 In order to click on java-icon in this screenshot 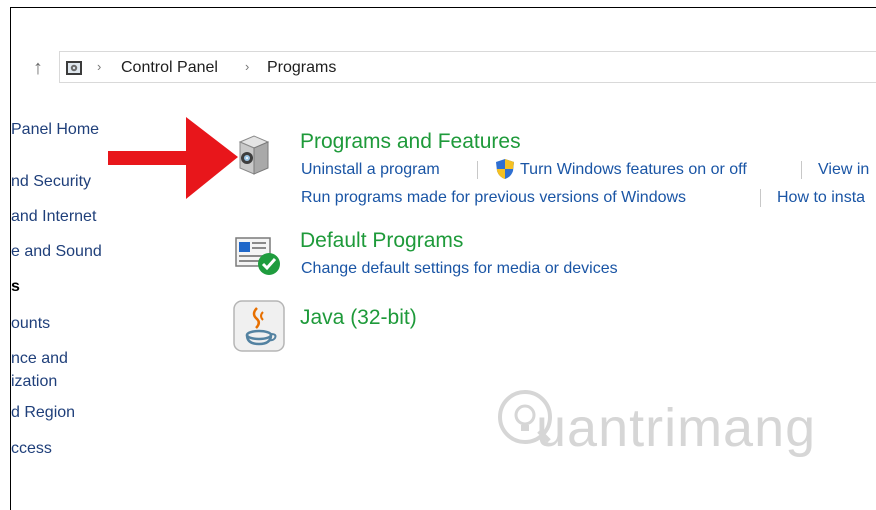, I will do `click(259, 326)`.